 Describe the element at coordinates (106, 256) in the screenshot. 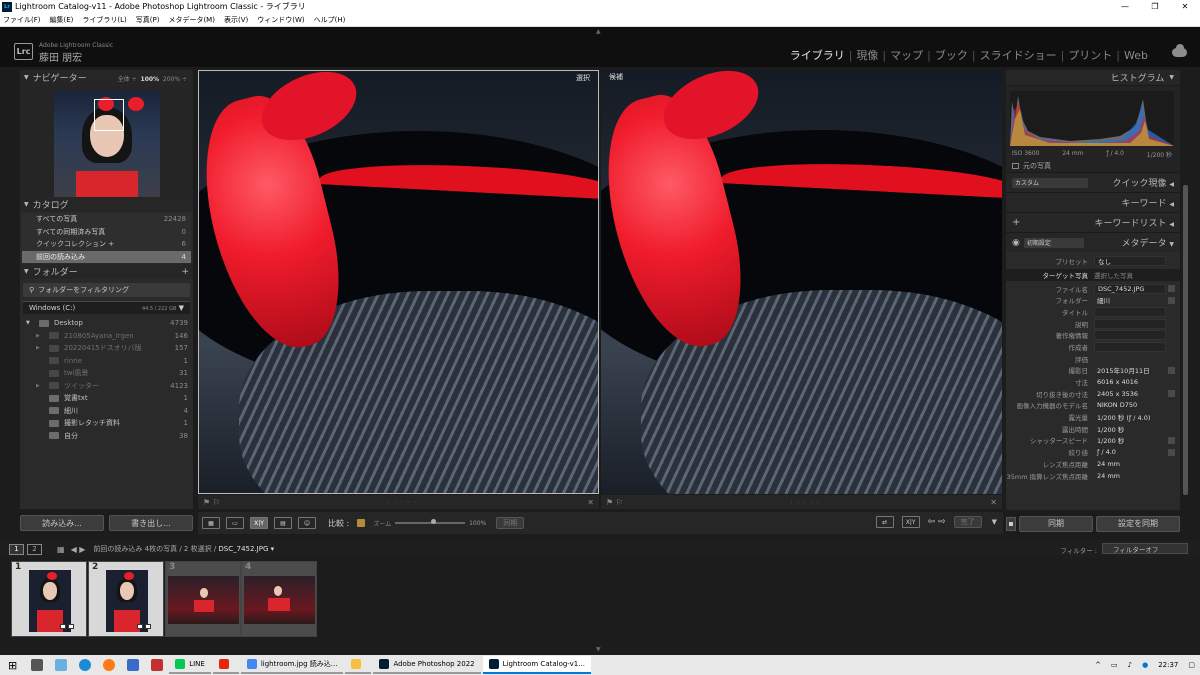

I see `catalog-item-previous-import: 前回の読み込み 4` at that location.